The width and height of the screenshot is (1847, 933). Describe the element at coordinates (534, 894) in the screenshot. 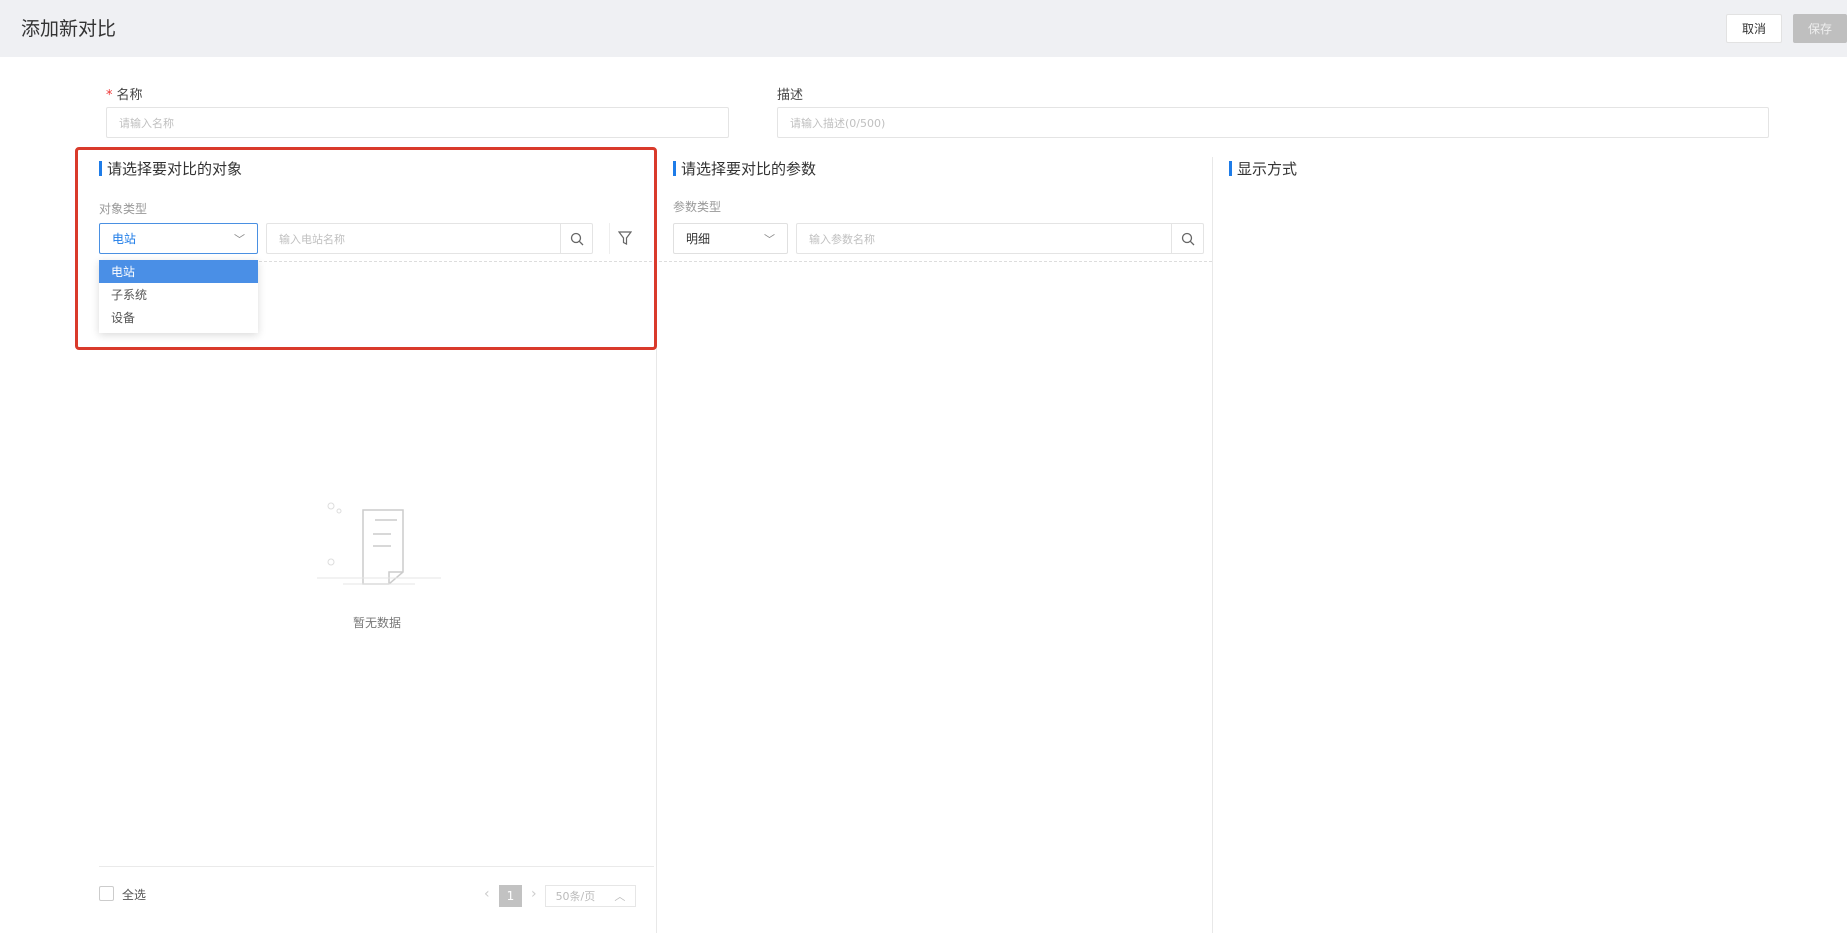

I see `next-page-button: ›` at that location.